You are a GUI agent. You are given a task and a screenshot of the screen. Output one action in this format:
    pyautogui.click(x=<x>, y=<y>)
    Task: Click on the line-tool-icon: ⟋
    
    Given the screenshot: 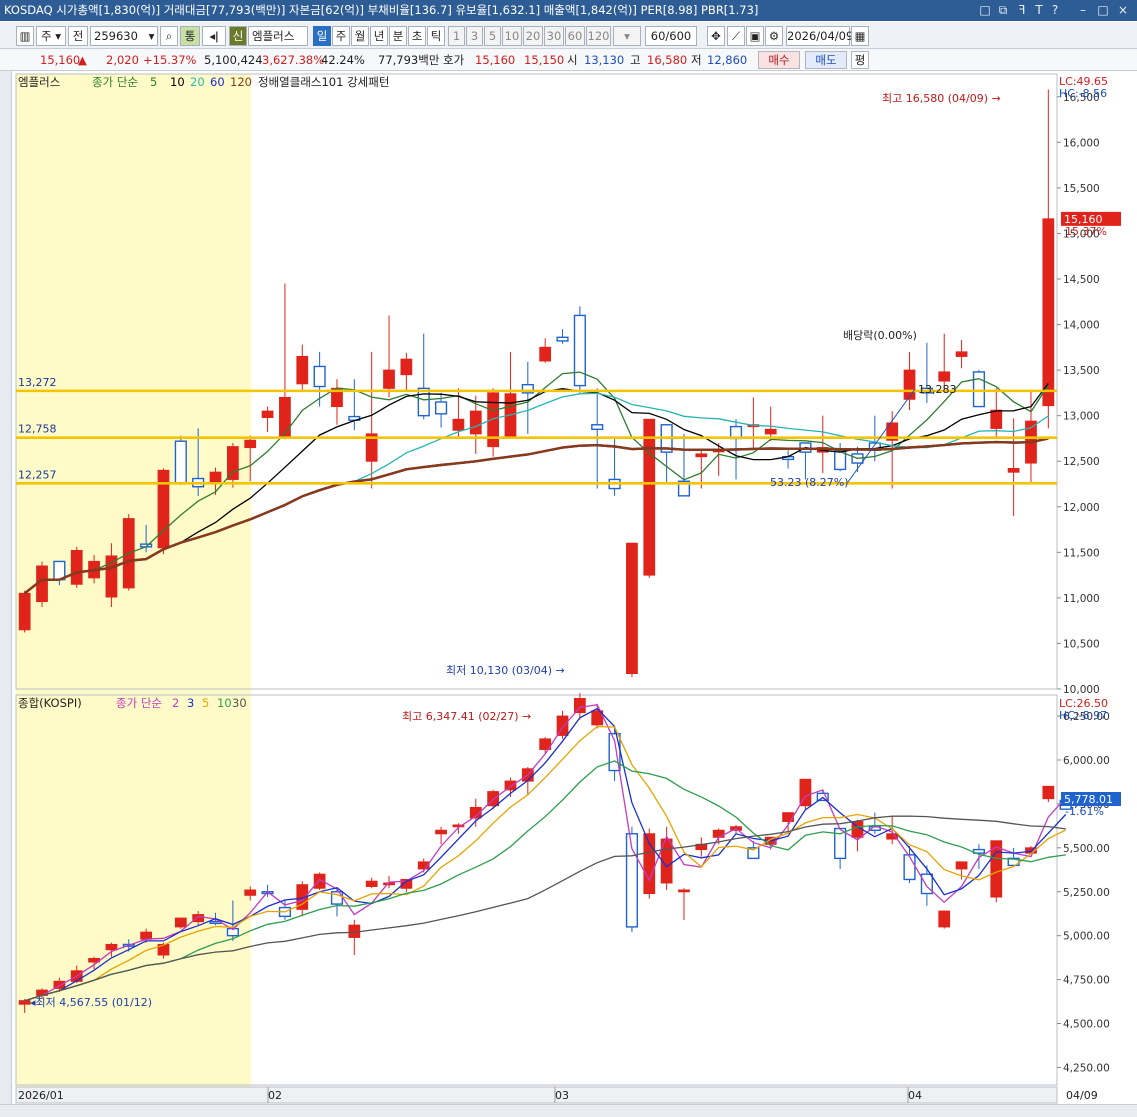 What is the action you would take?
    pyautogui.click(x=736, y=36)
    